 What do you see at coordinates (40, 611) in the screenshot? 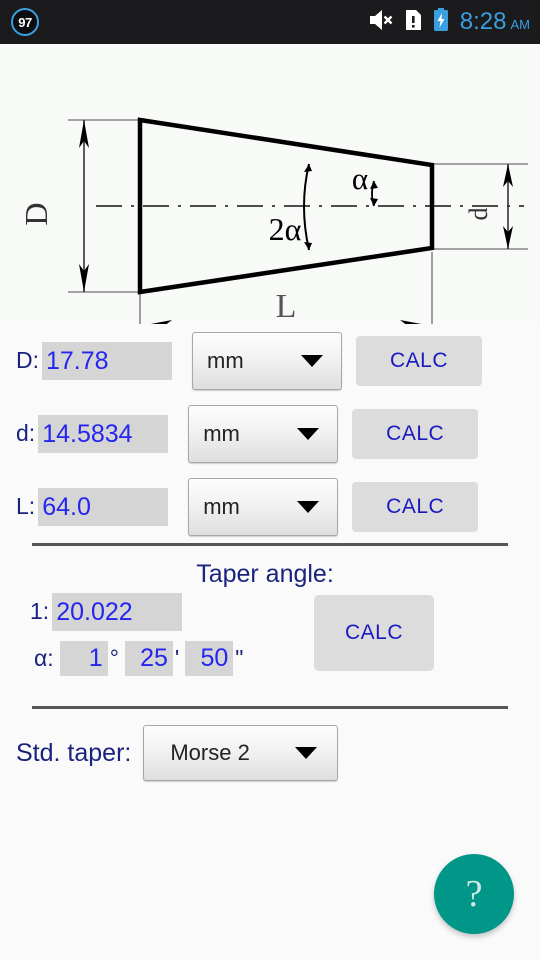
I see `label-taper-ratio: 1:` at bounding box center [40, 611].